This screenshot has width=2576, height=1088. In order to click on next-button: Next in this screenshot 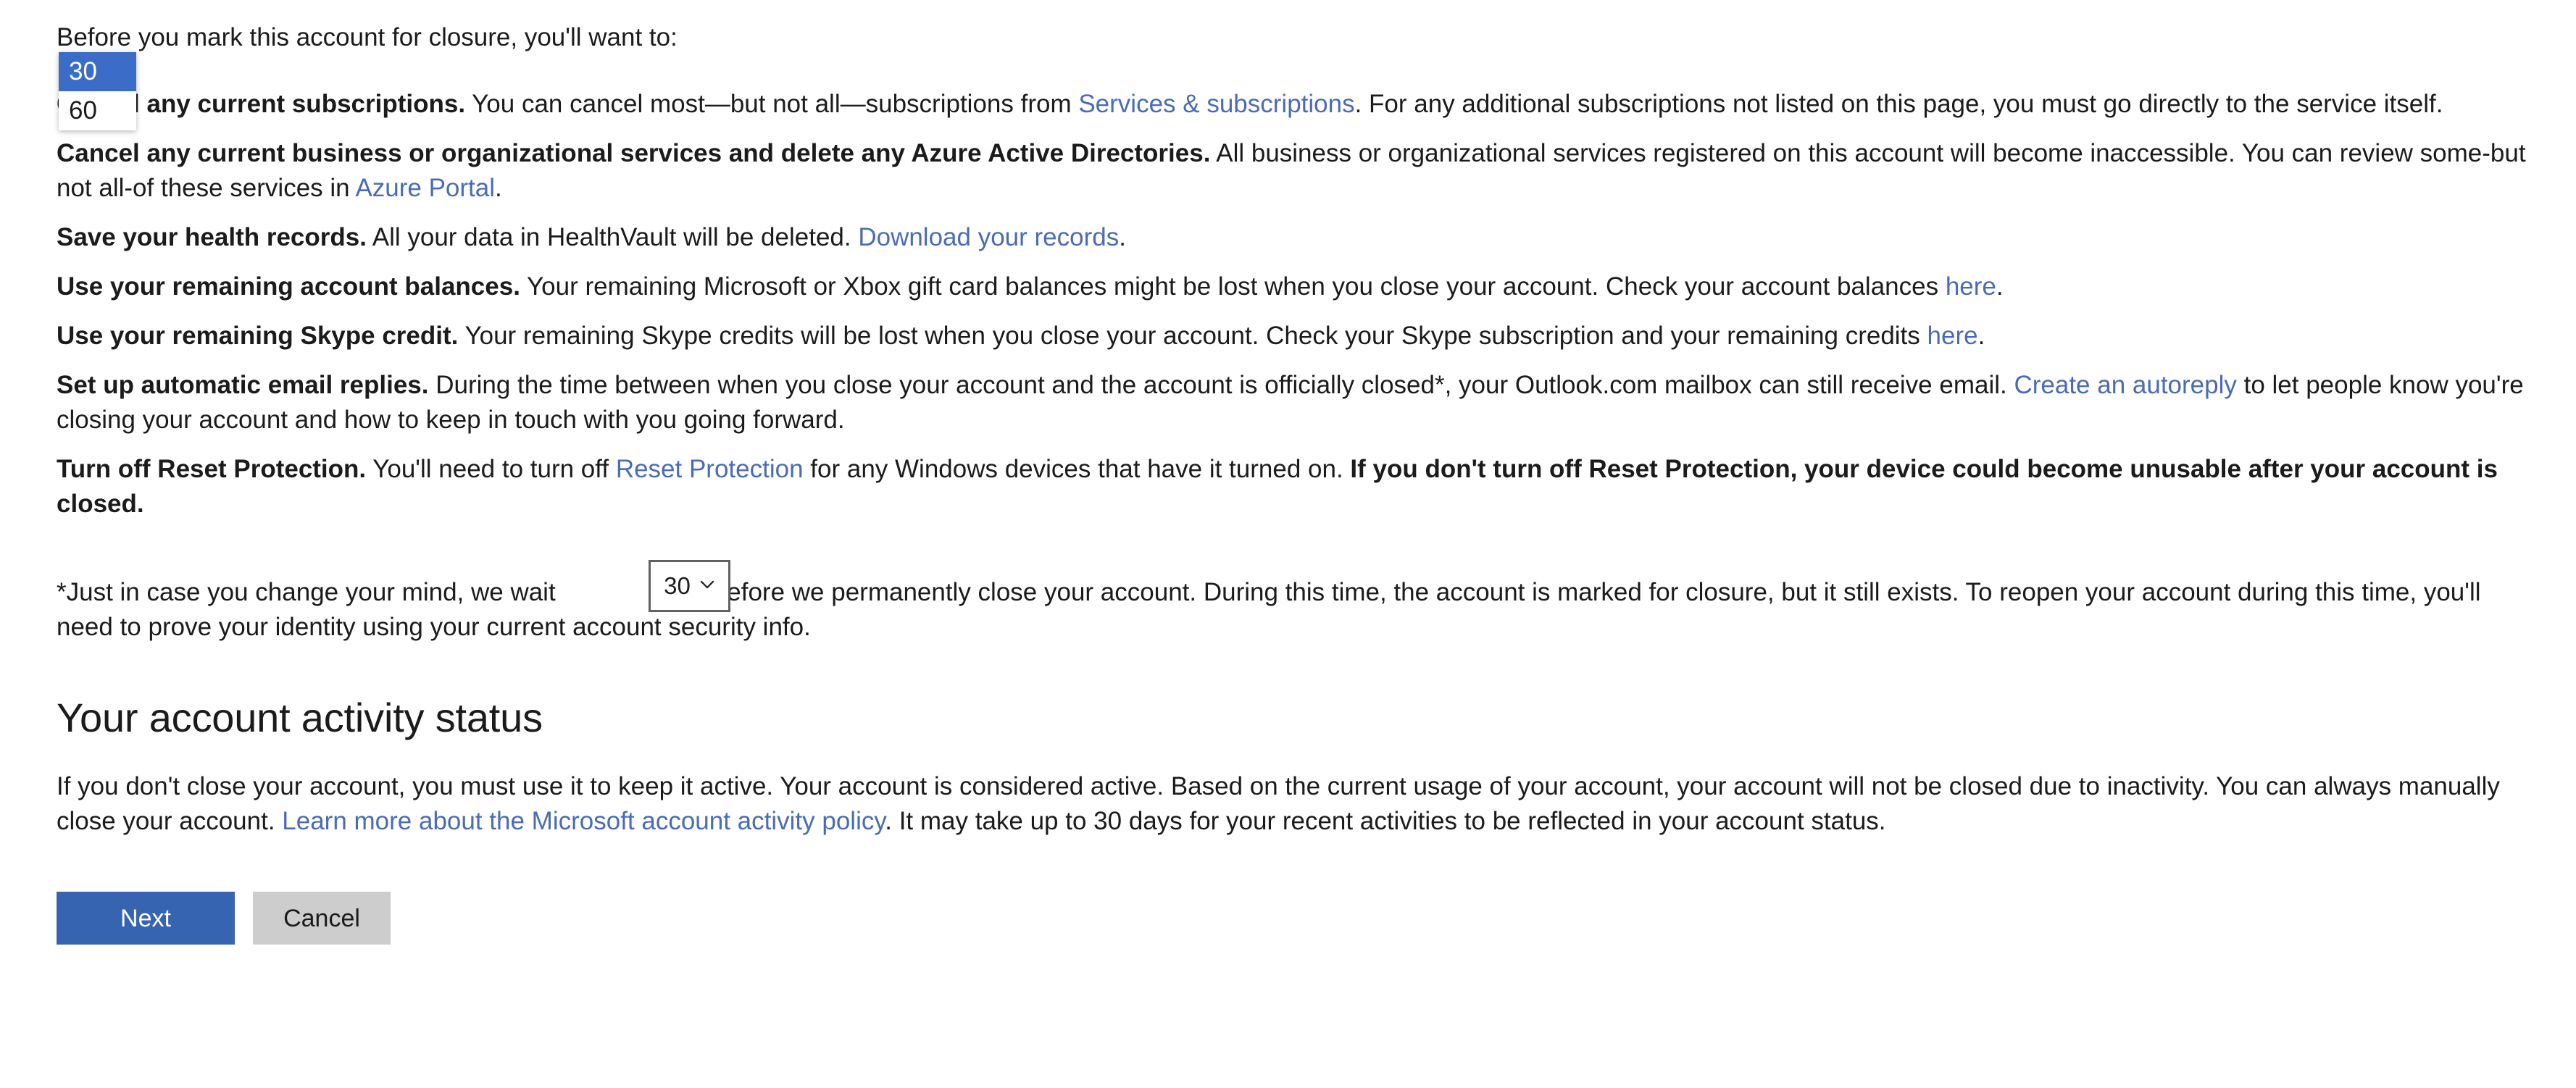, I will do `click(146, 918)`.